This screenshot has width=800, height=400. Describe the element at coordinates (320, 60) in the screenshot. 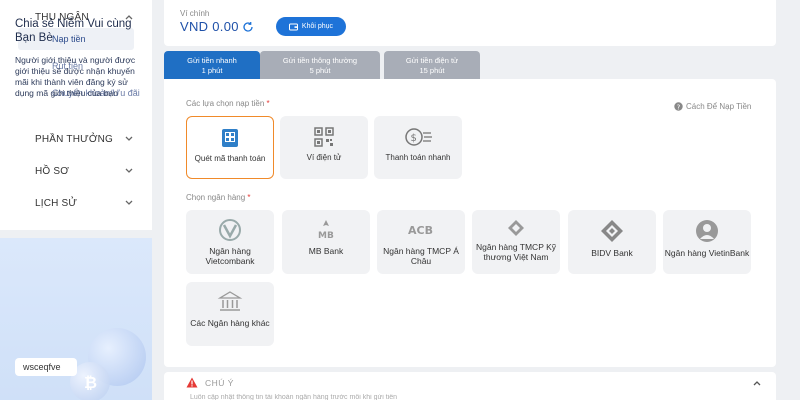

I see `tab-title: Gửi tiền thông thường` at that location.